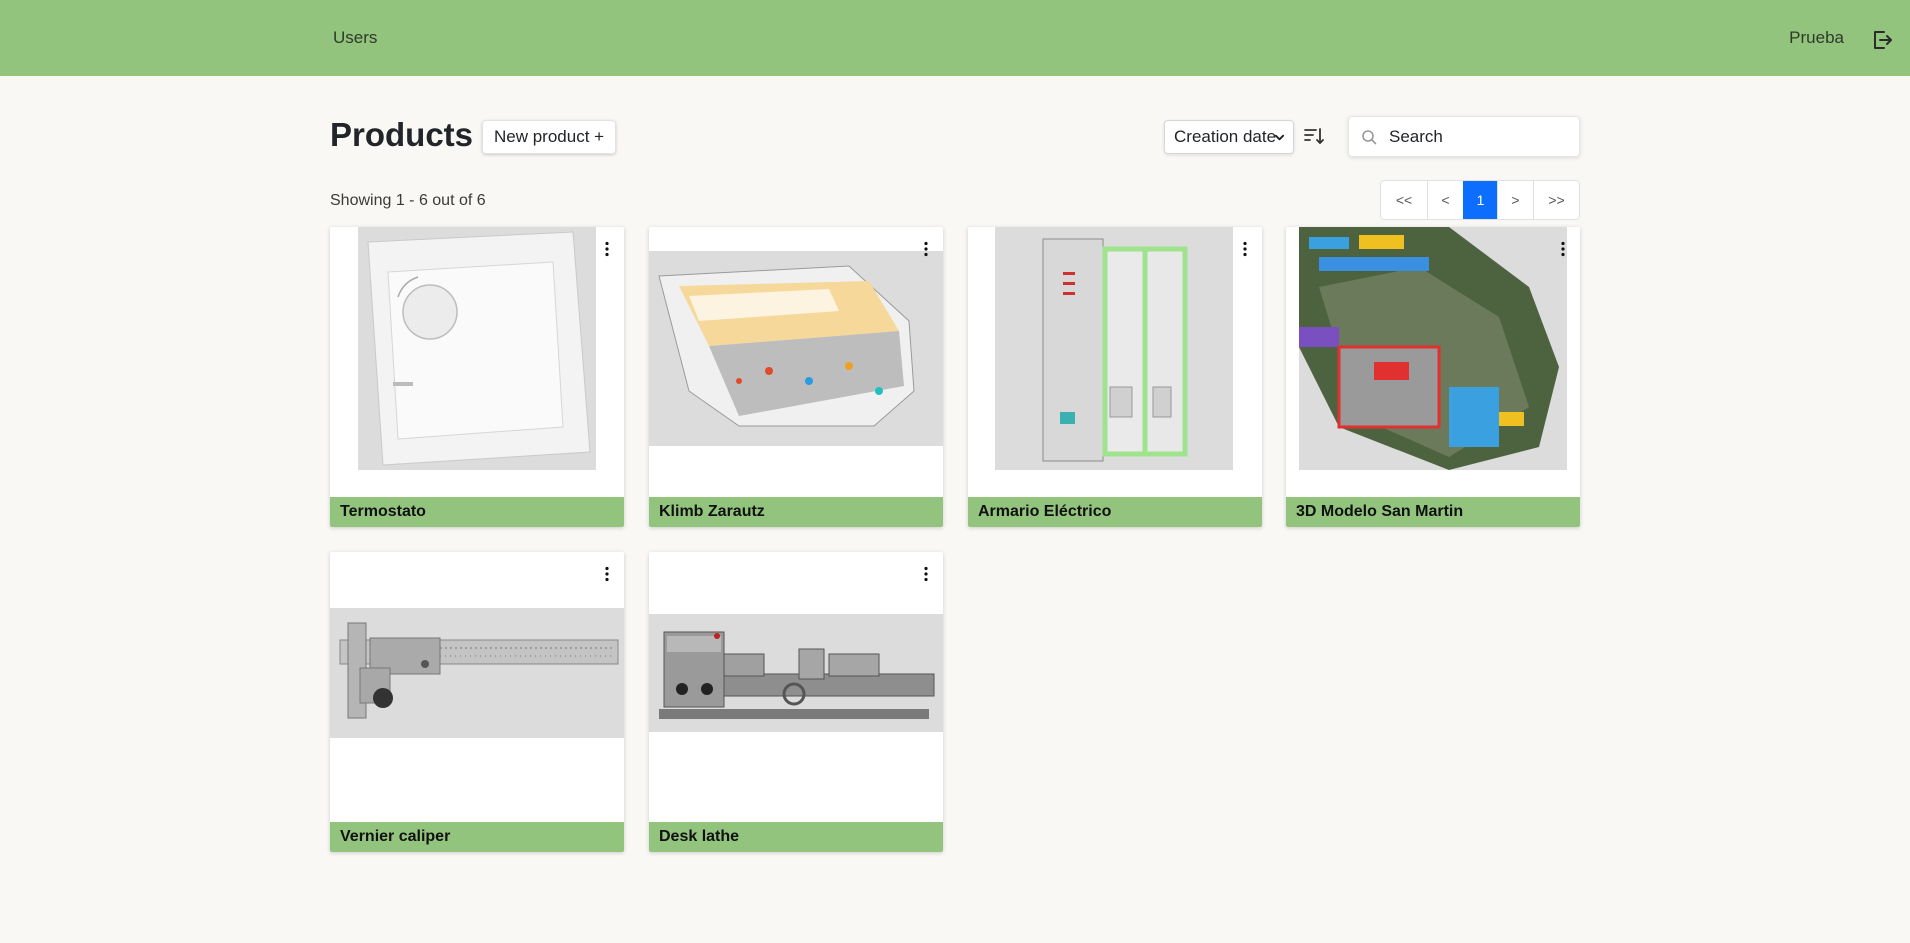 Image resolution: width=1910 pixels, height=943 pixels. What do you see at coordinates (1369, 137) in the screenshot?
I see `search-icon` at bounding box center [1369, 137].